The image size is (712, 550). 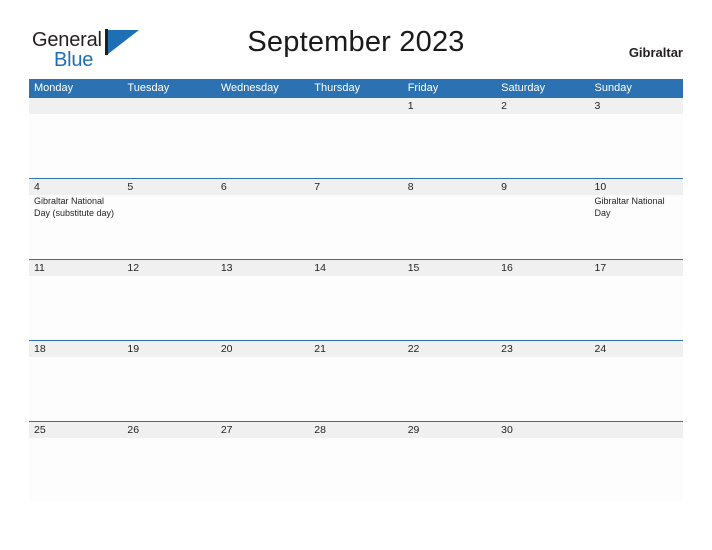 I want to click on day-cell: 11, so click(x=75, y=300).